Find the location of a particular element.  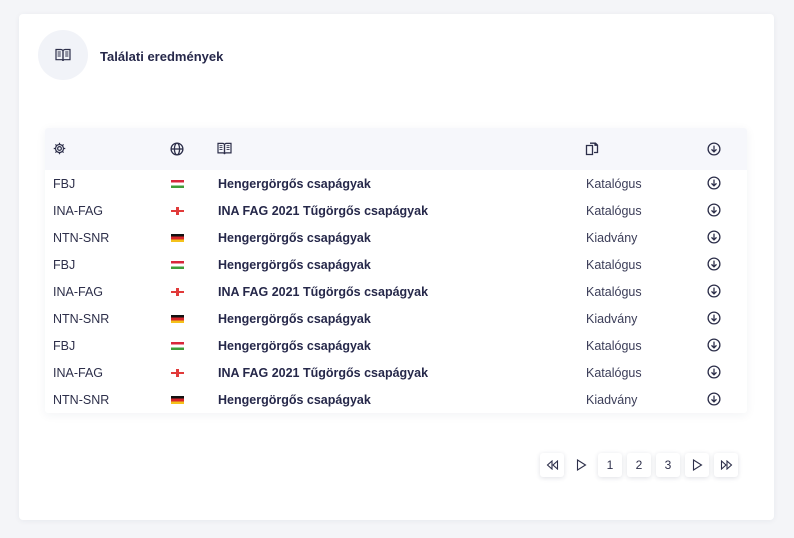

last-page-button is located at coordinates (726, 465).